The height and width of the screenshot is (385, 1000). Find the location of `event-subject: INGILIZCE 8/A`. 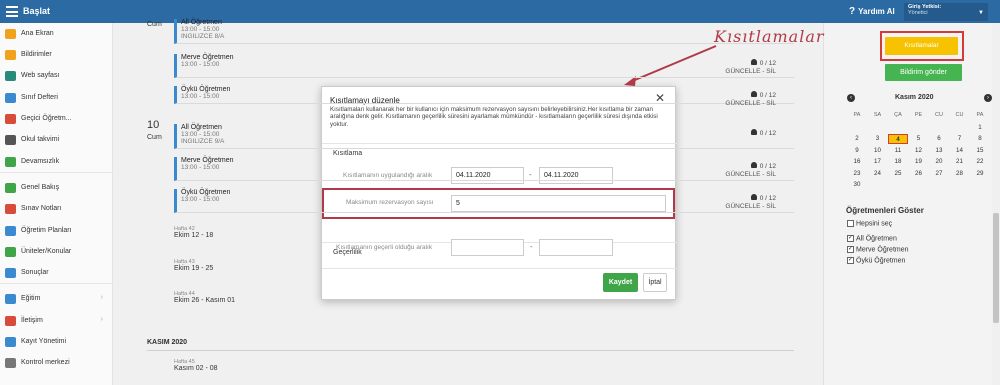

event-subject: INGILIZCE 8/A is located at coordinates (203, 36).